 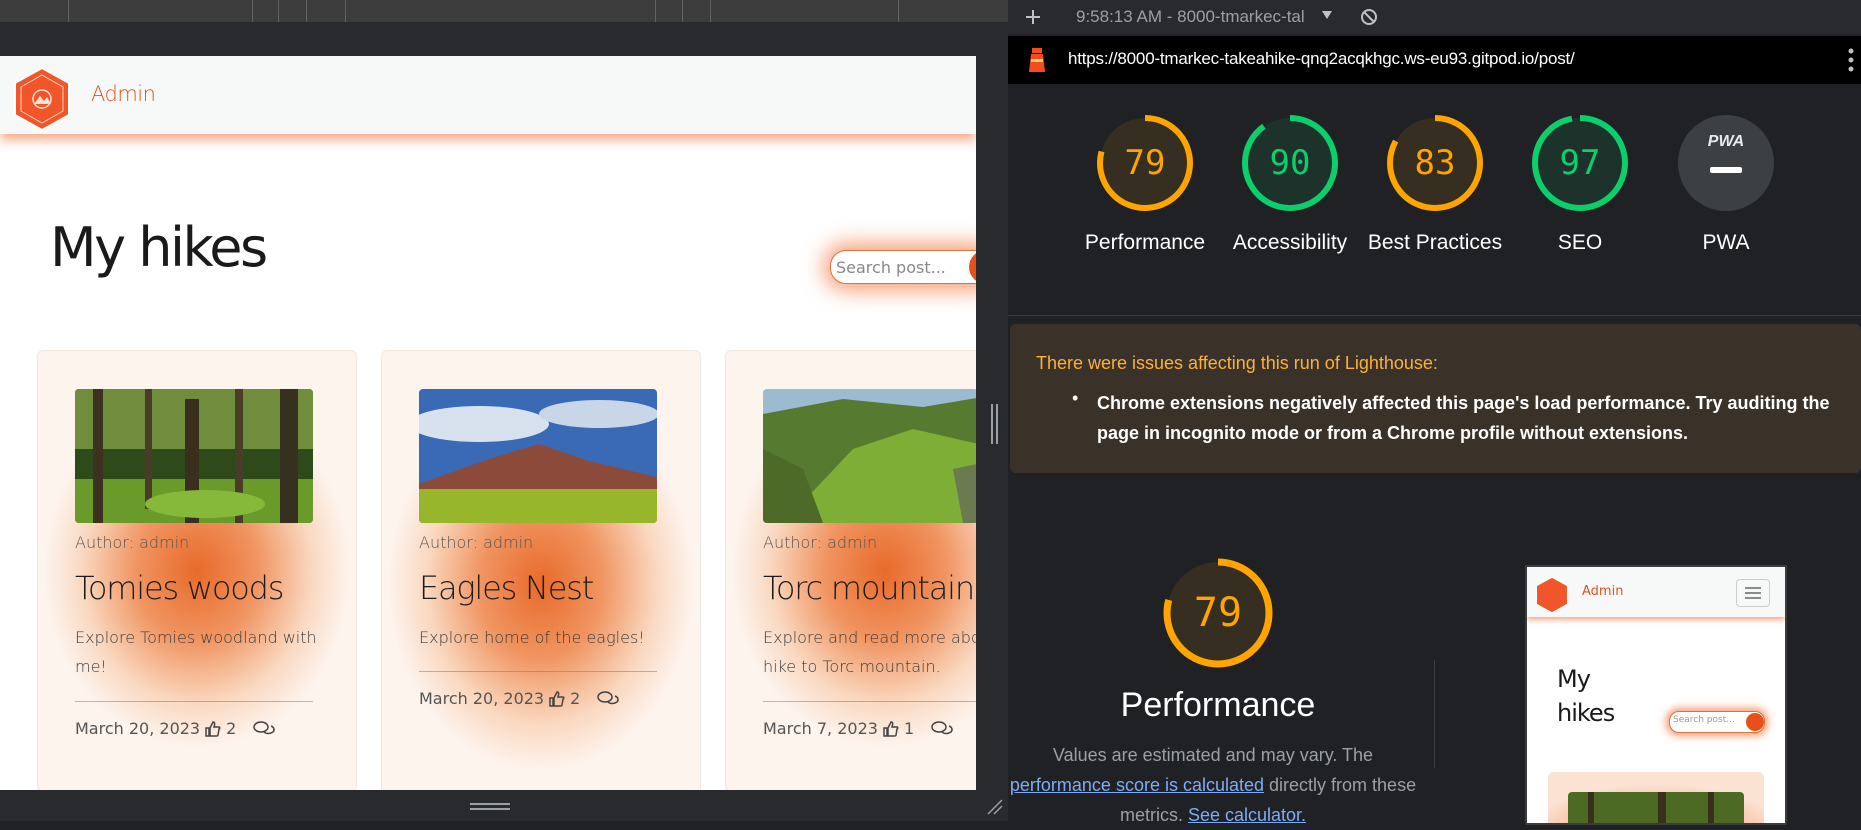 I want to click on chevron-down-icon, so click(x=1327, y=15).